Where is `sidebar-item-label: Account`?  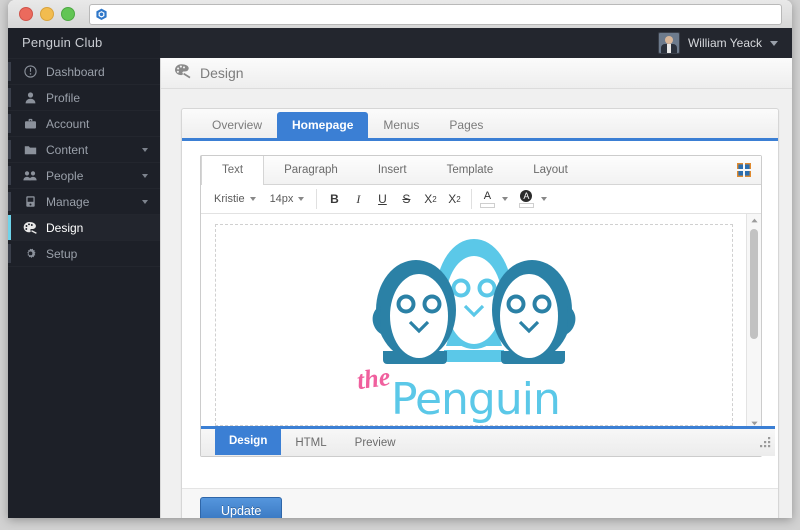
sidebar-item-label: Account is located at coordinates (68, 123).